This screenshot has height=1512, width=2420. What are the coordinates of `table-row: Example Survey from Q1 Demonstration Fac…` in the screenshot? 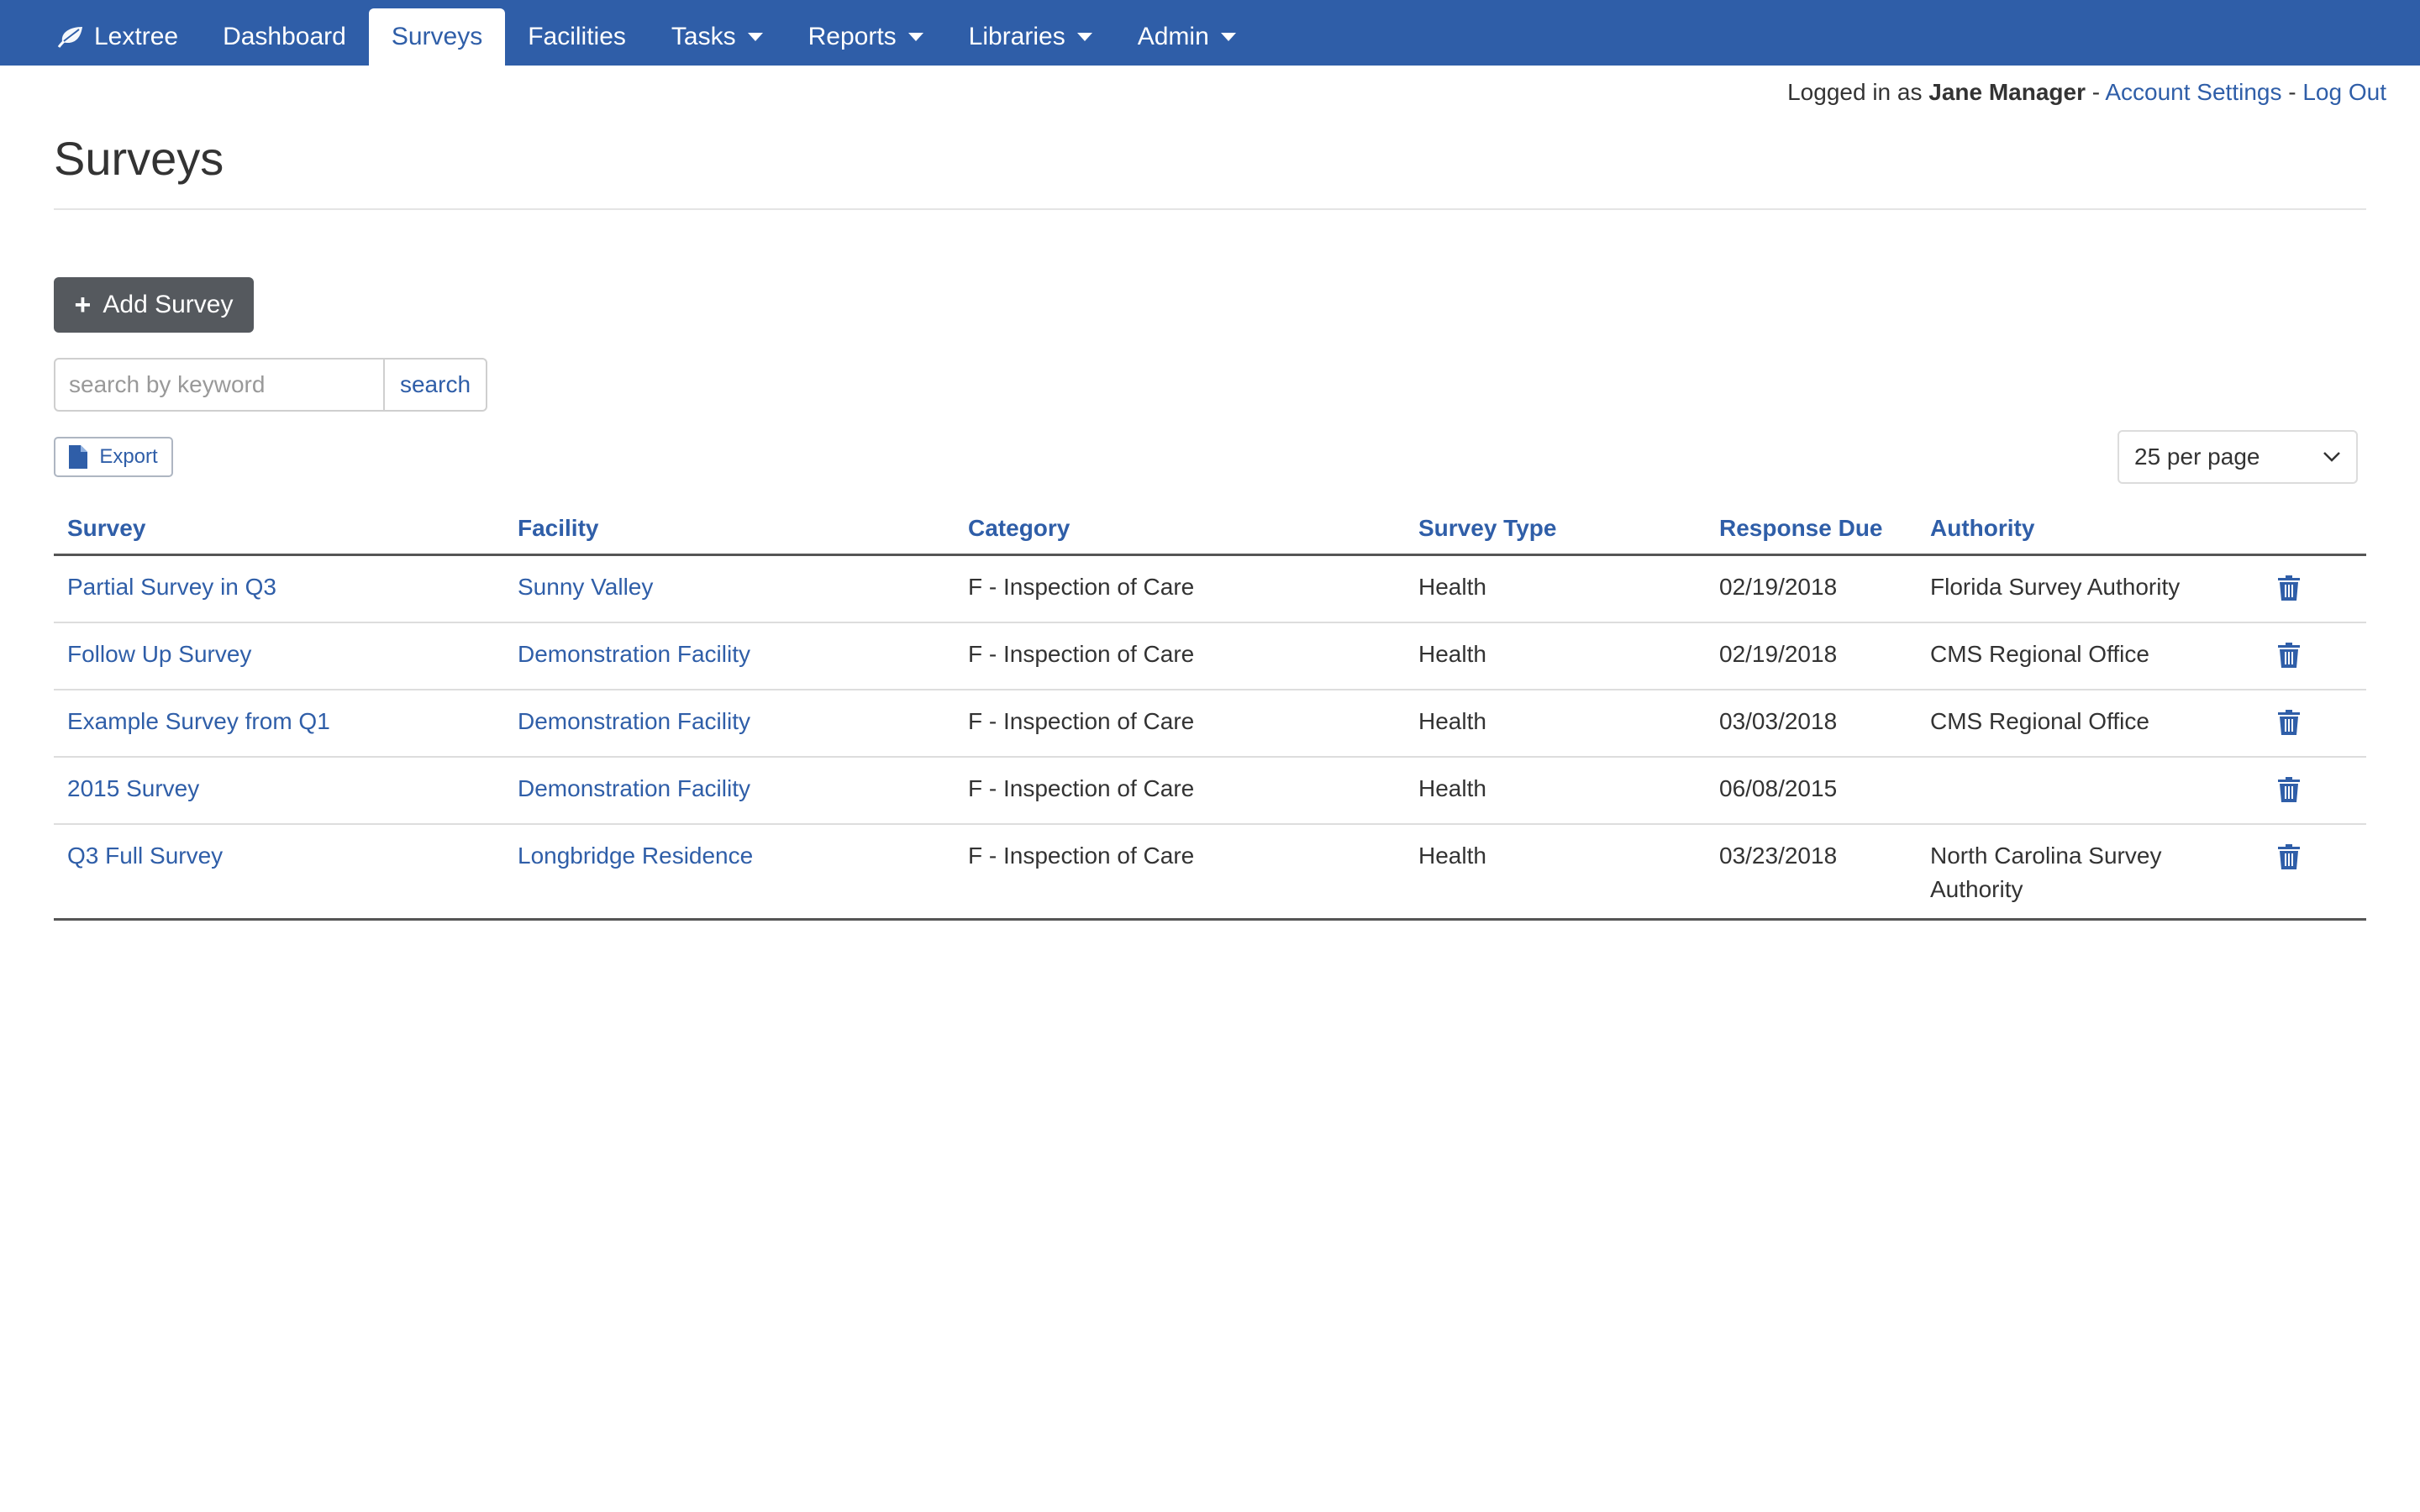 It's located at (1210, 724).